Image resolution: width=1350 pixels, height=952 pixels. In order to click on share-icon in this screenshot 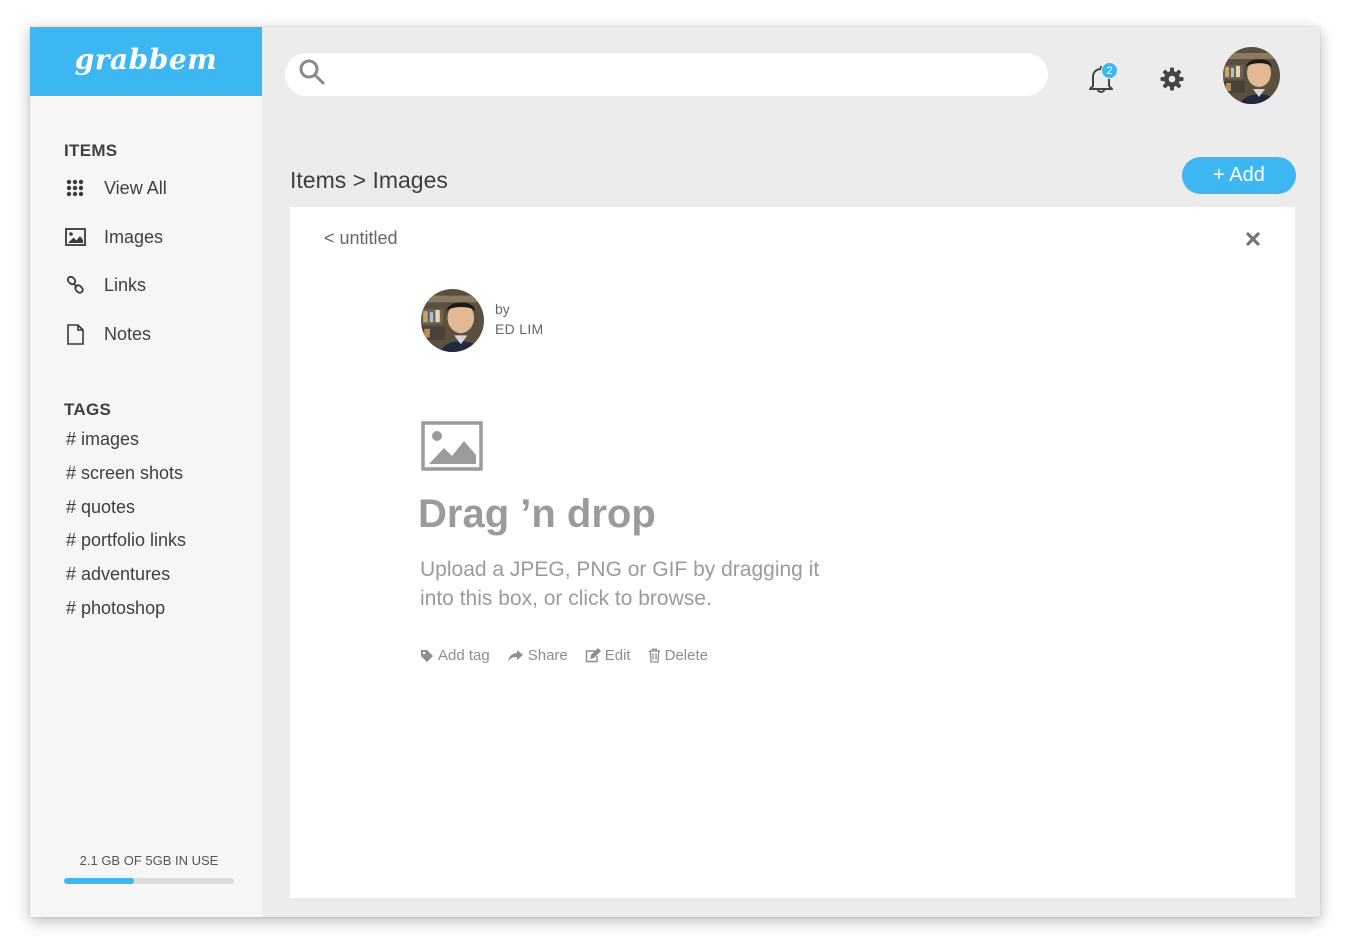, I will do `click(515, 655)`.